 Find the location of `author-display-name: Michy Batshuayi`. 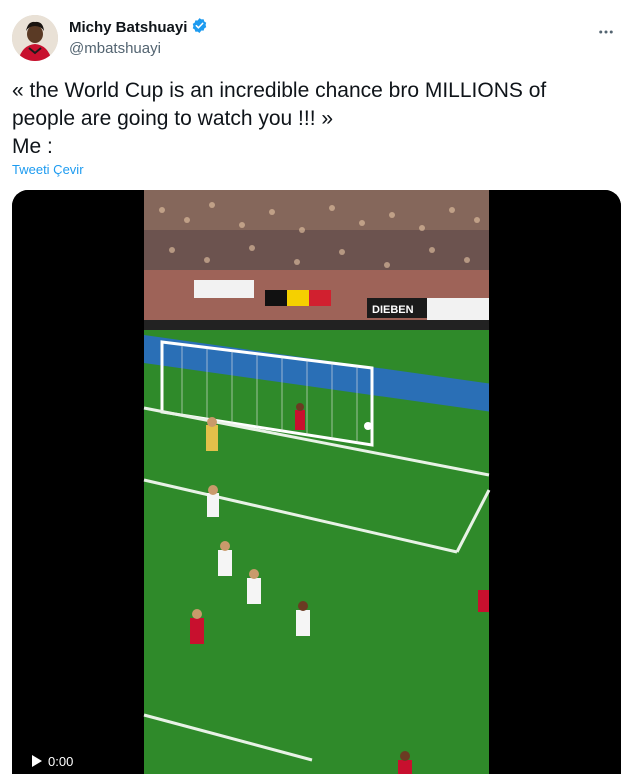

author-display-name: Michy Batshuayi is located at coordinates (128, 28).